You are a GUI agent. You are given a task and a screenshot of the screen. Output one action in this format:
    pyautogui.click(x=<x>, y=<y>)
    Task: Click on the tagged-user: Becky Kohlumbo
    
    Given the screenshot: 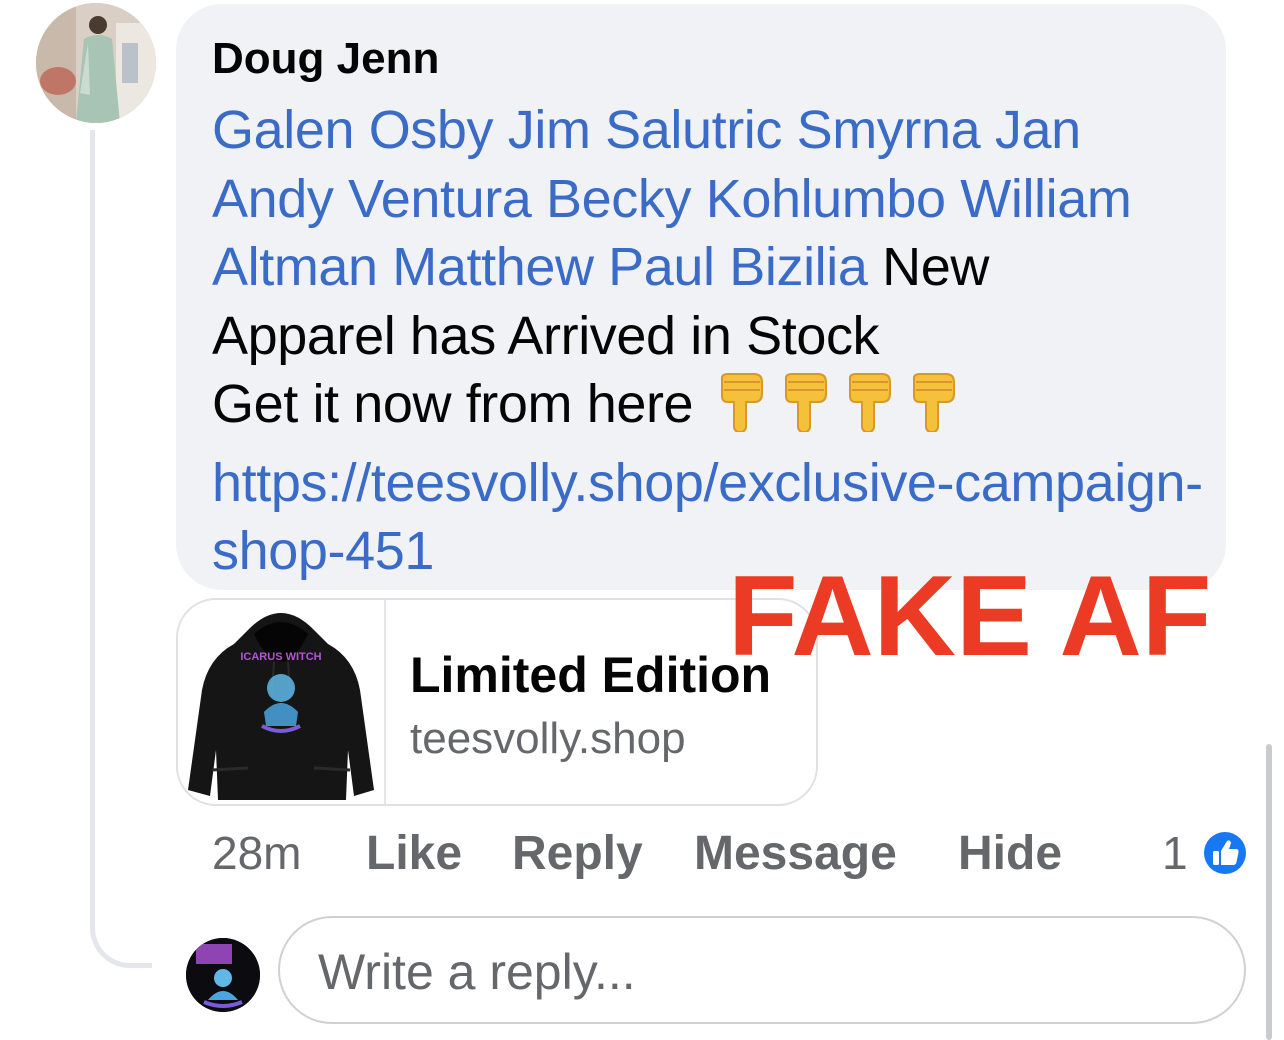 What is the action you would take?
    pyautogui.click(x=746, y=199)
    